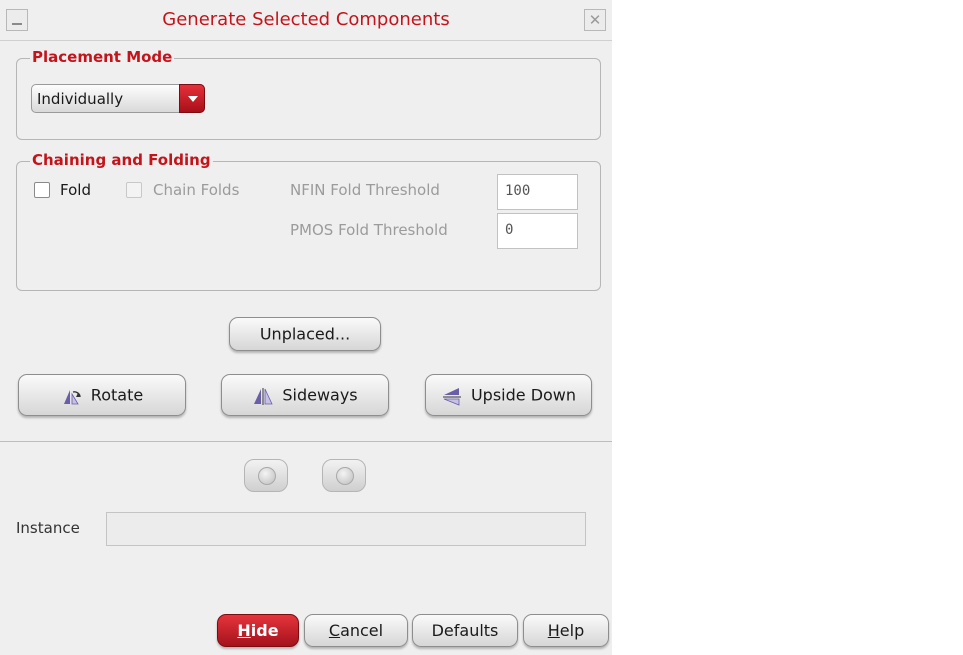 This screenshot has width=963, height=655. I want to click on nfin-fold-threshold-field: 100, so click(537, 192).